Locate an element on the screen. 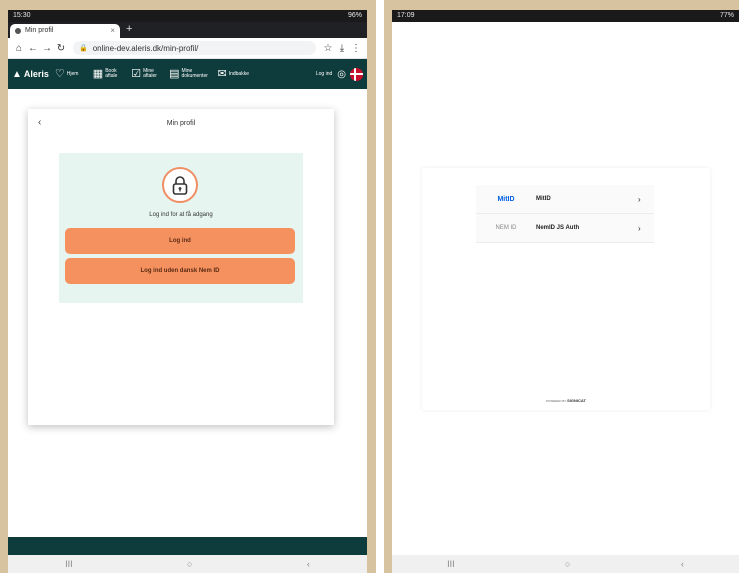 This screenshot has height=573, width=739. login-button: Log ind is located at coordinates (180, 241).